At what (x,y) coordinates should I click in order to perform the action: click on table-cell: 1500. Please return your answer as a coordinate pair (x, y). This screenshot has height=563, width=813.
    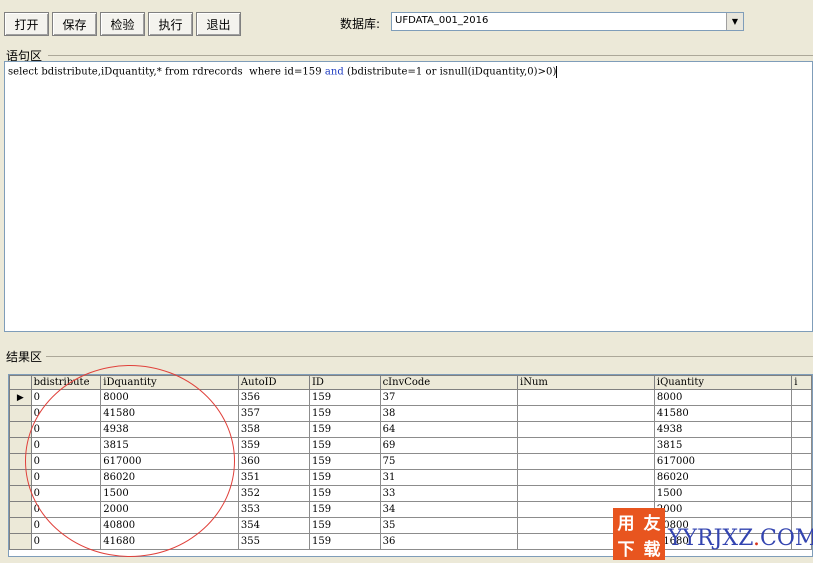
    Looking at the image, I should click on (169, 493).